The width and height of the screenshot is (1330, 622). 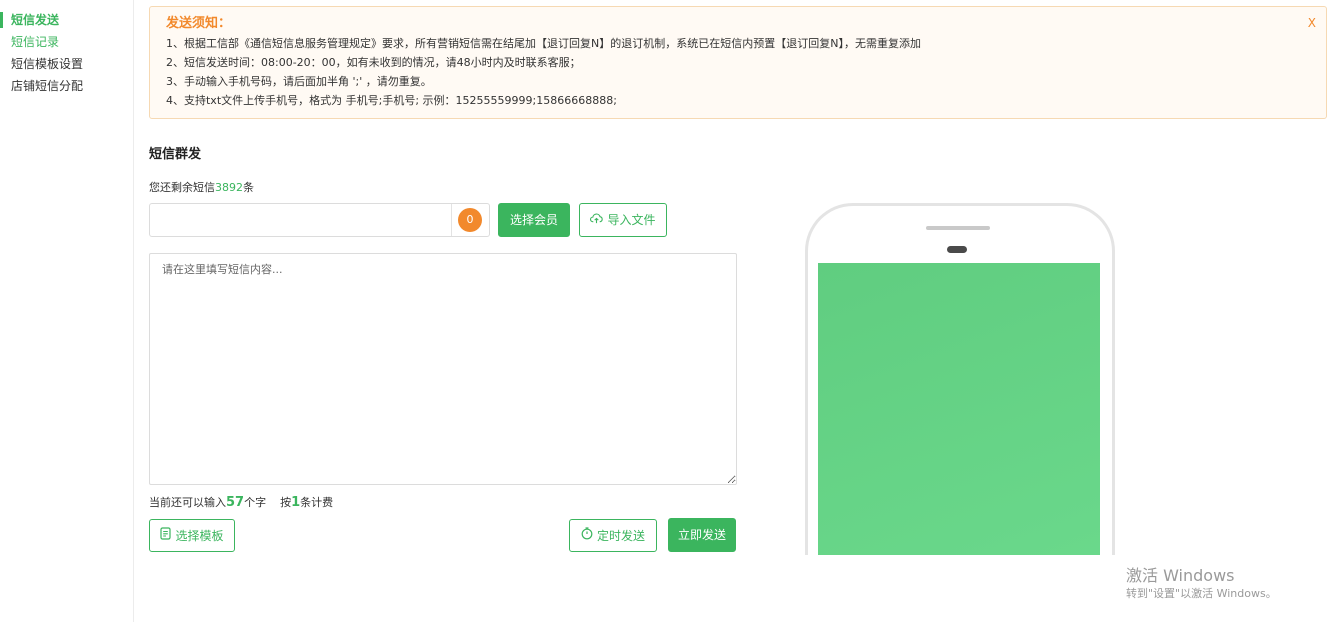 What do you see at coordinates (1312, 23) in the screenshot?
I see `notice-close-button: X` at bounding box center [1312, 23].